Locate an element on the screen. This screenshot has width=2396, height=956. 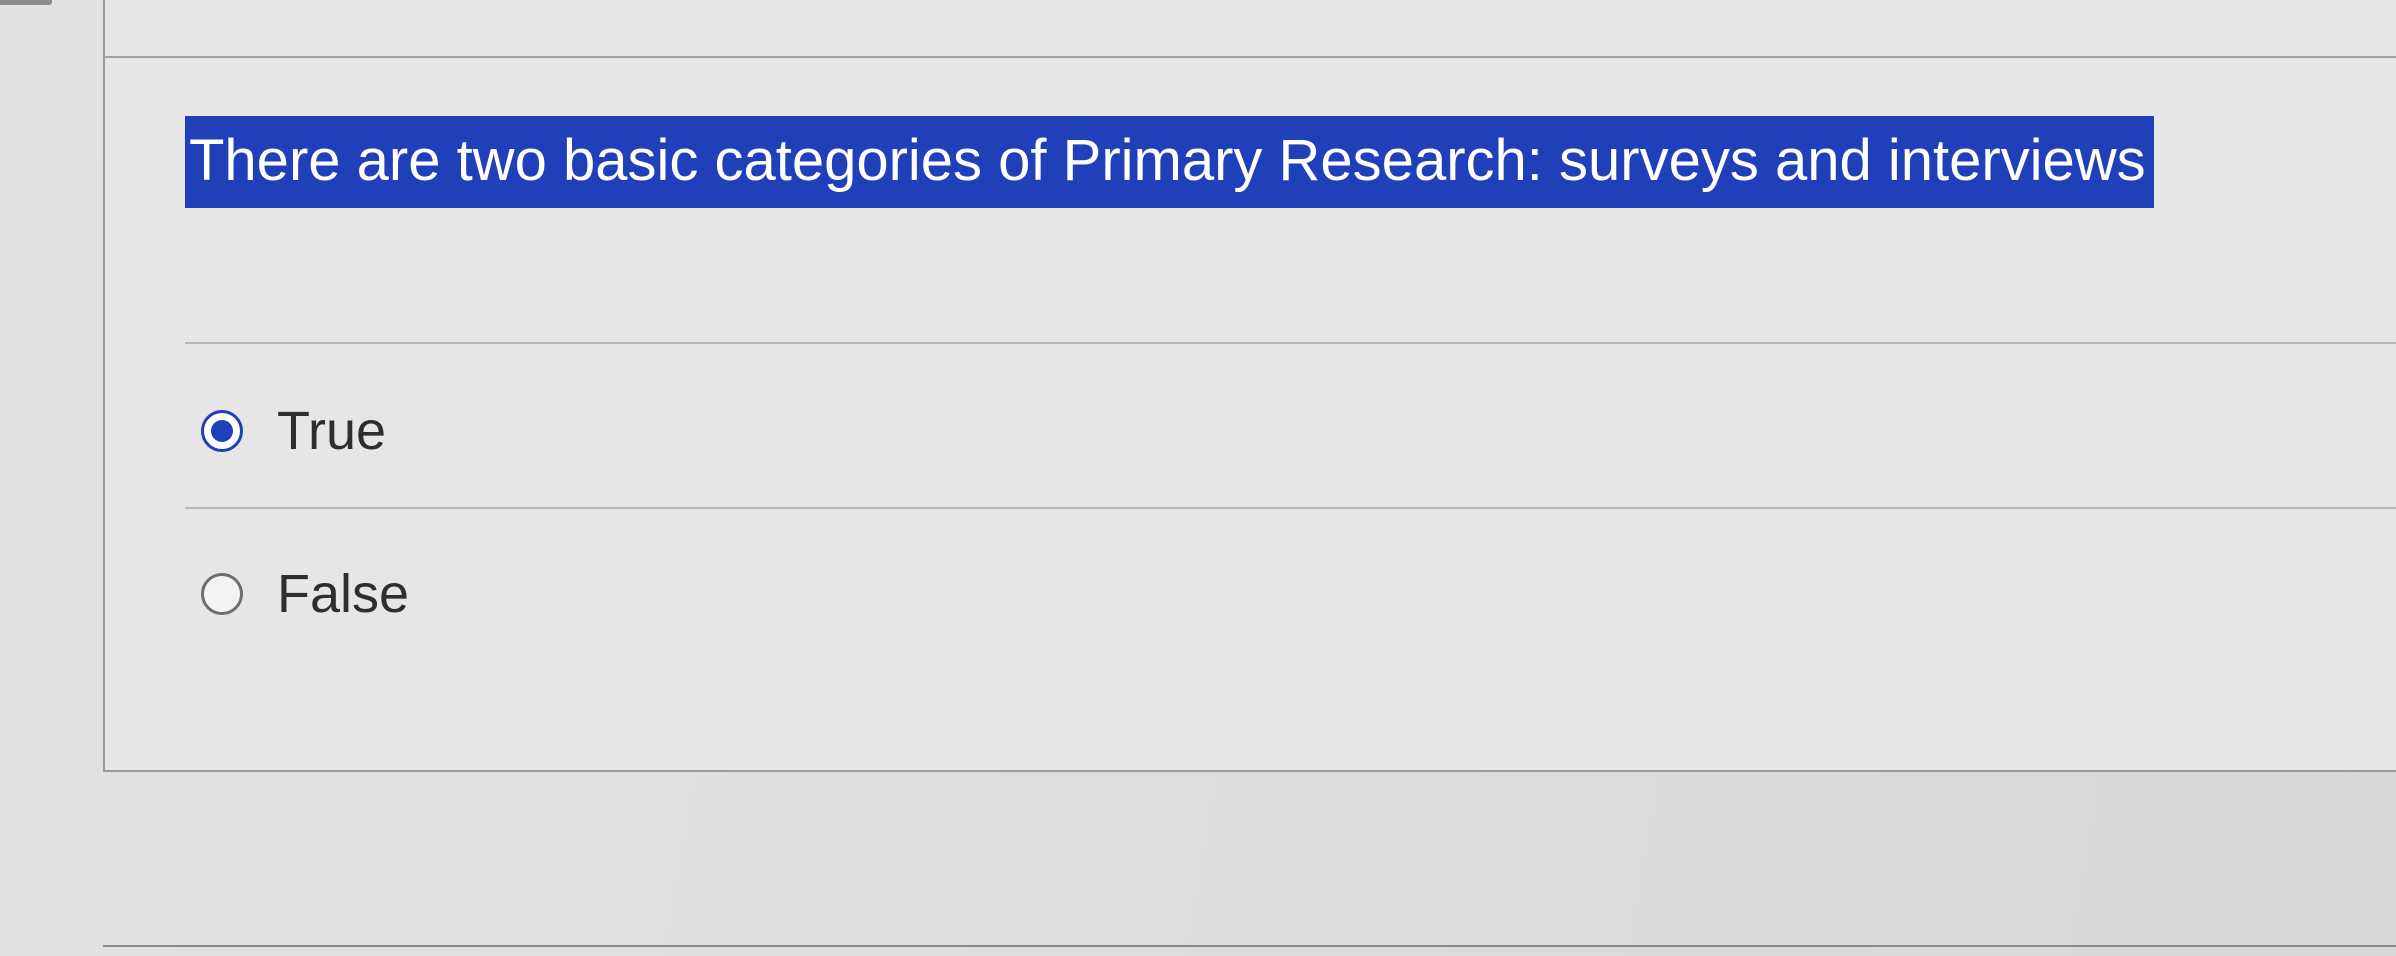
card-header-divider is located at coordinates (1250, 57).